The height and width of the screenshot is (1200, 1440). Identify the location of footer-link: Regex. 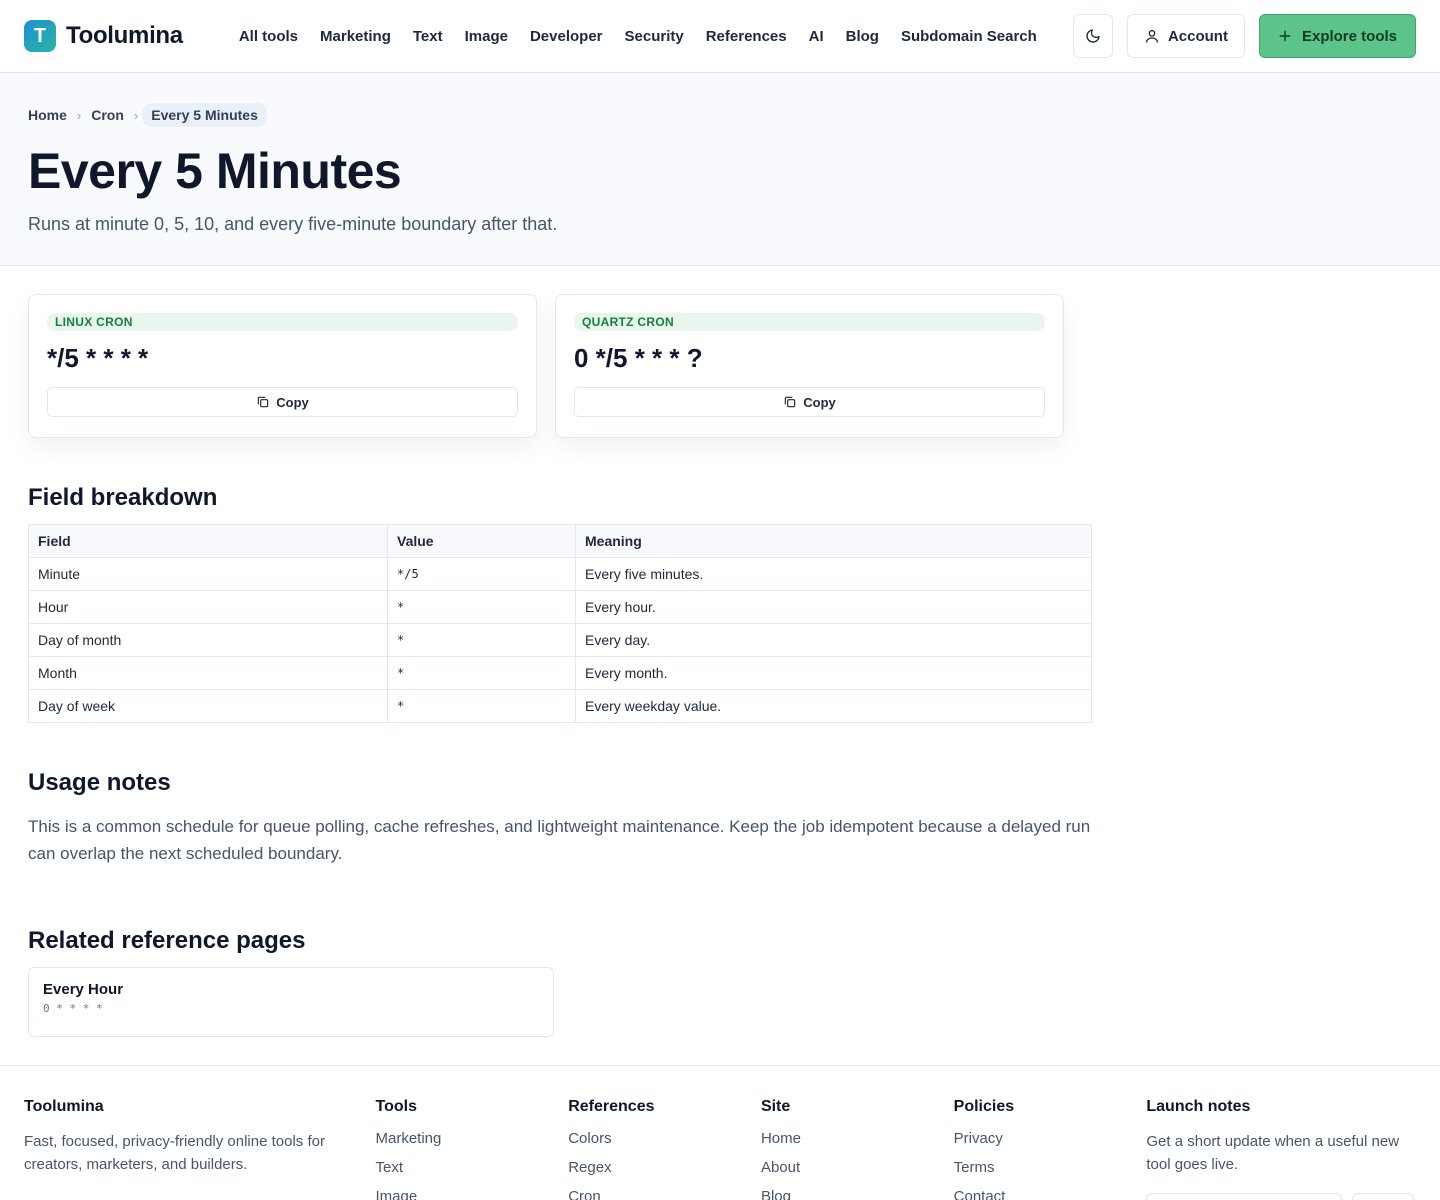
(664, 1167).